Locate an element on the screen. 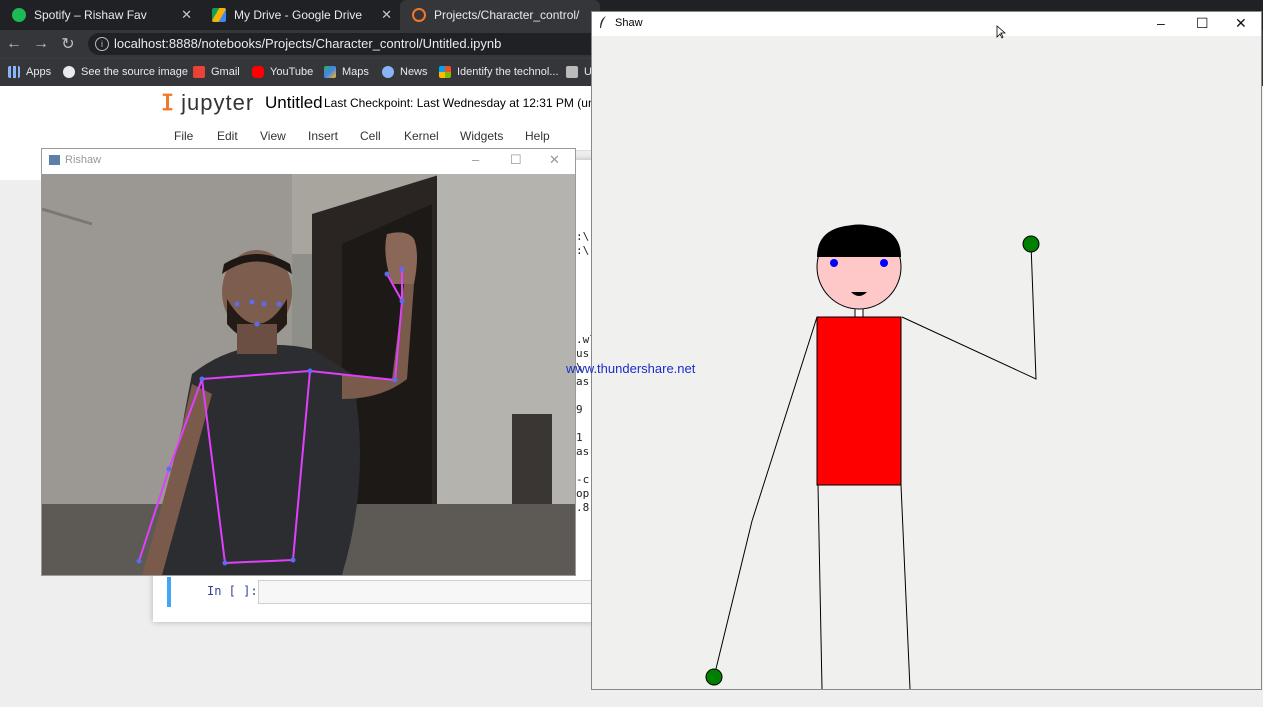 Image resolution: width=1263 pixels, height=707 pixels. globe-icon is located at coordinates (69, 71).